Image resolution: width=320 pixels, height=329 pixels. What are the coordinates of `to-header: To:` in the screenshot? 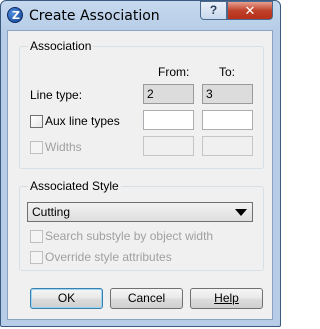 It's located at (227, 72).